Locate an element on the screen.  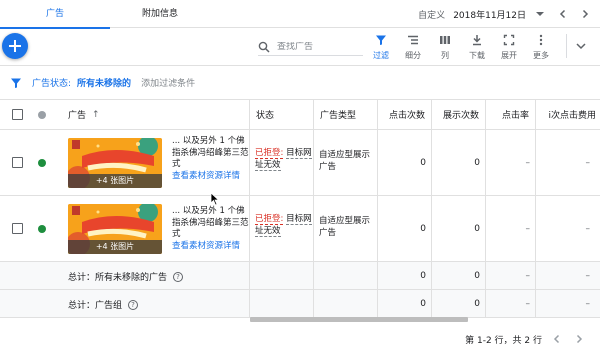
segment-tool-button: 细分 is located at coordinates (413, 48).